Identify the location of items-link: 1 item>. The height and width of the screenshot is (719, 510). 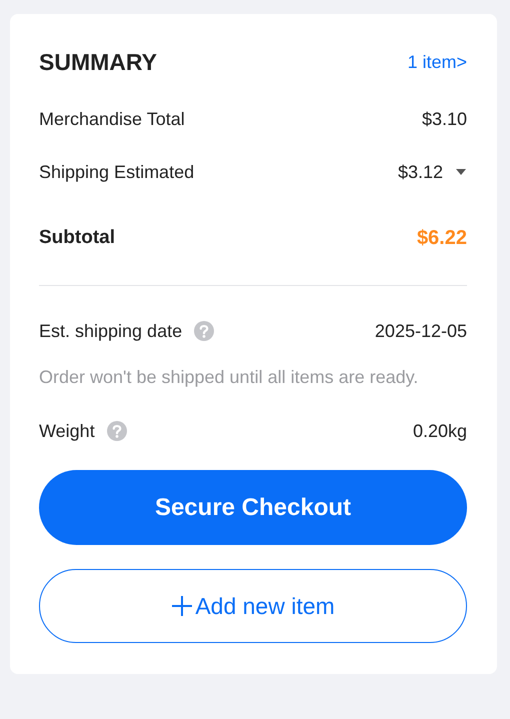
(437, 62).